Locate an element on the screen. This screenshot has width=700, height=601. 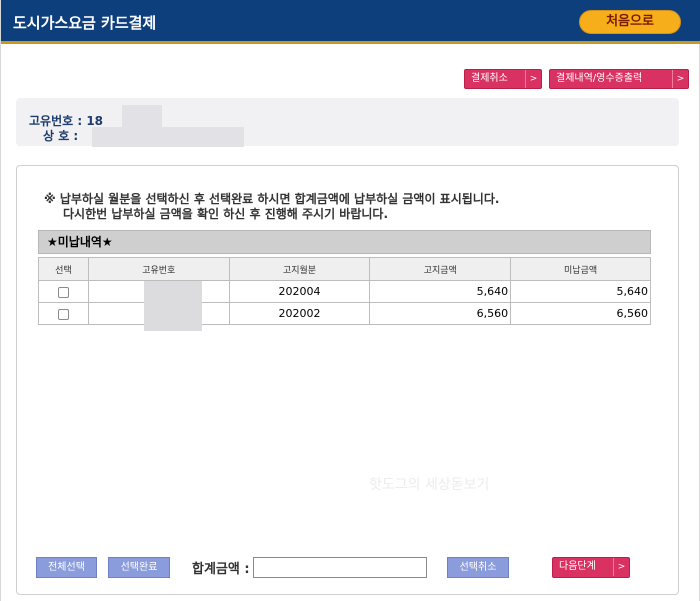
col-header-billed: 고지금액 is located at coordinates (440, 269).